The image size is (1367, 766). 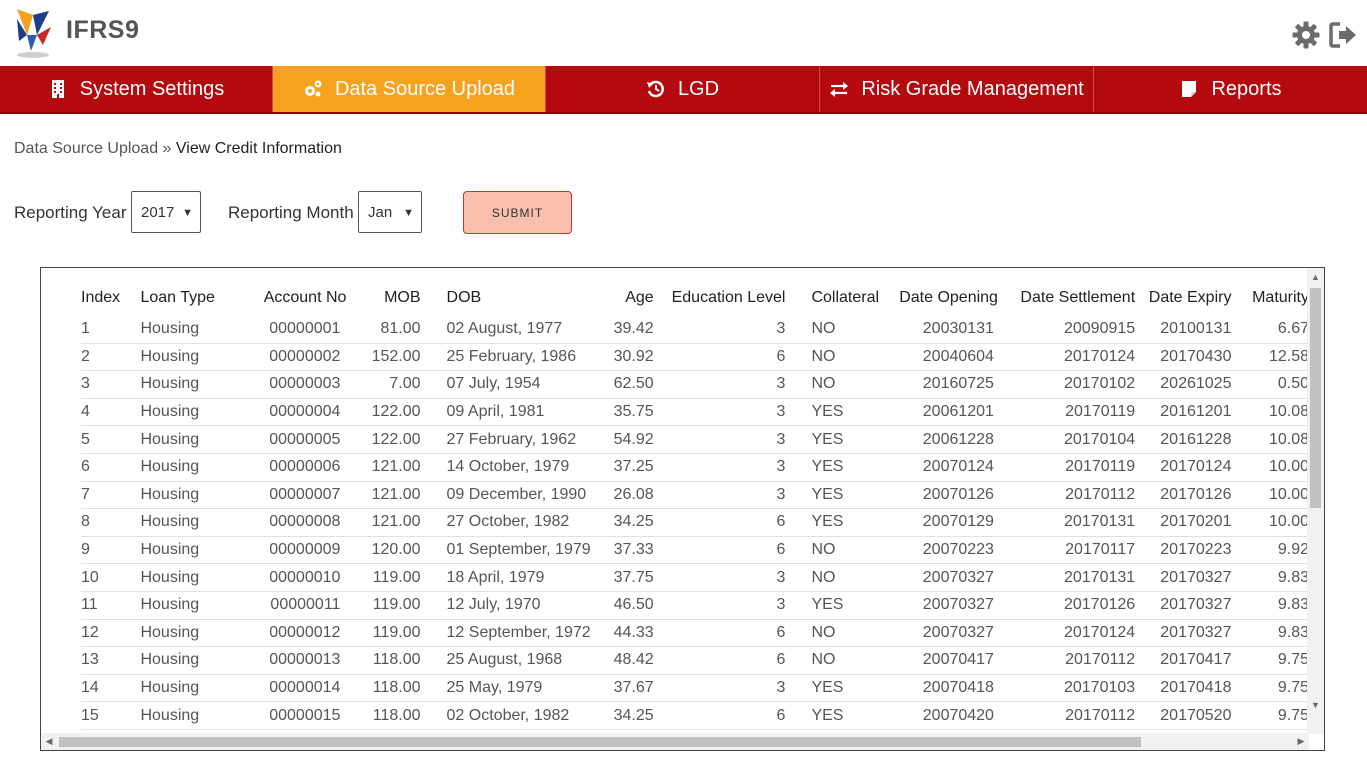 What do you see at coordinates (388, 298) in the screenshot?
I see `col-header: MOB` at bounding box center [388, 298].